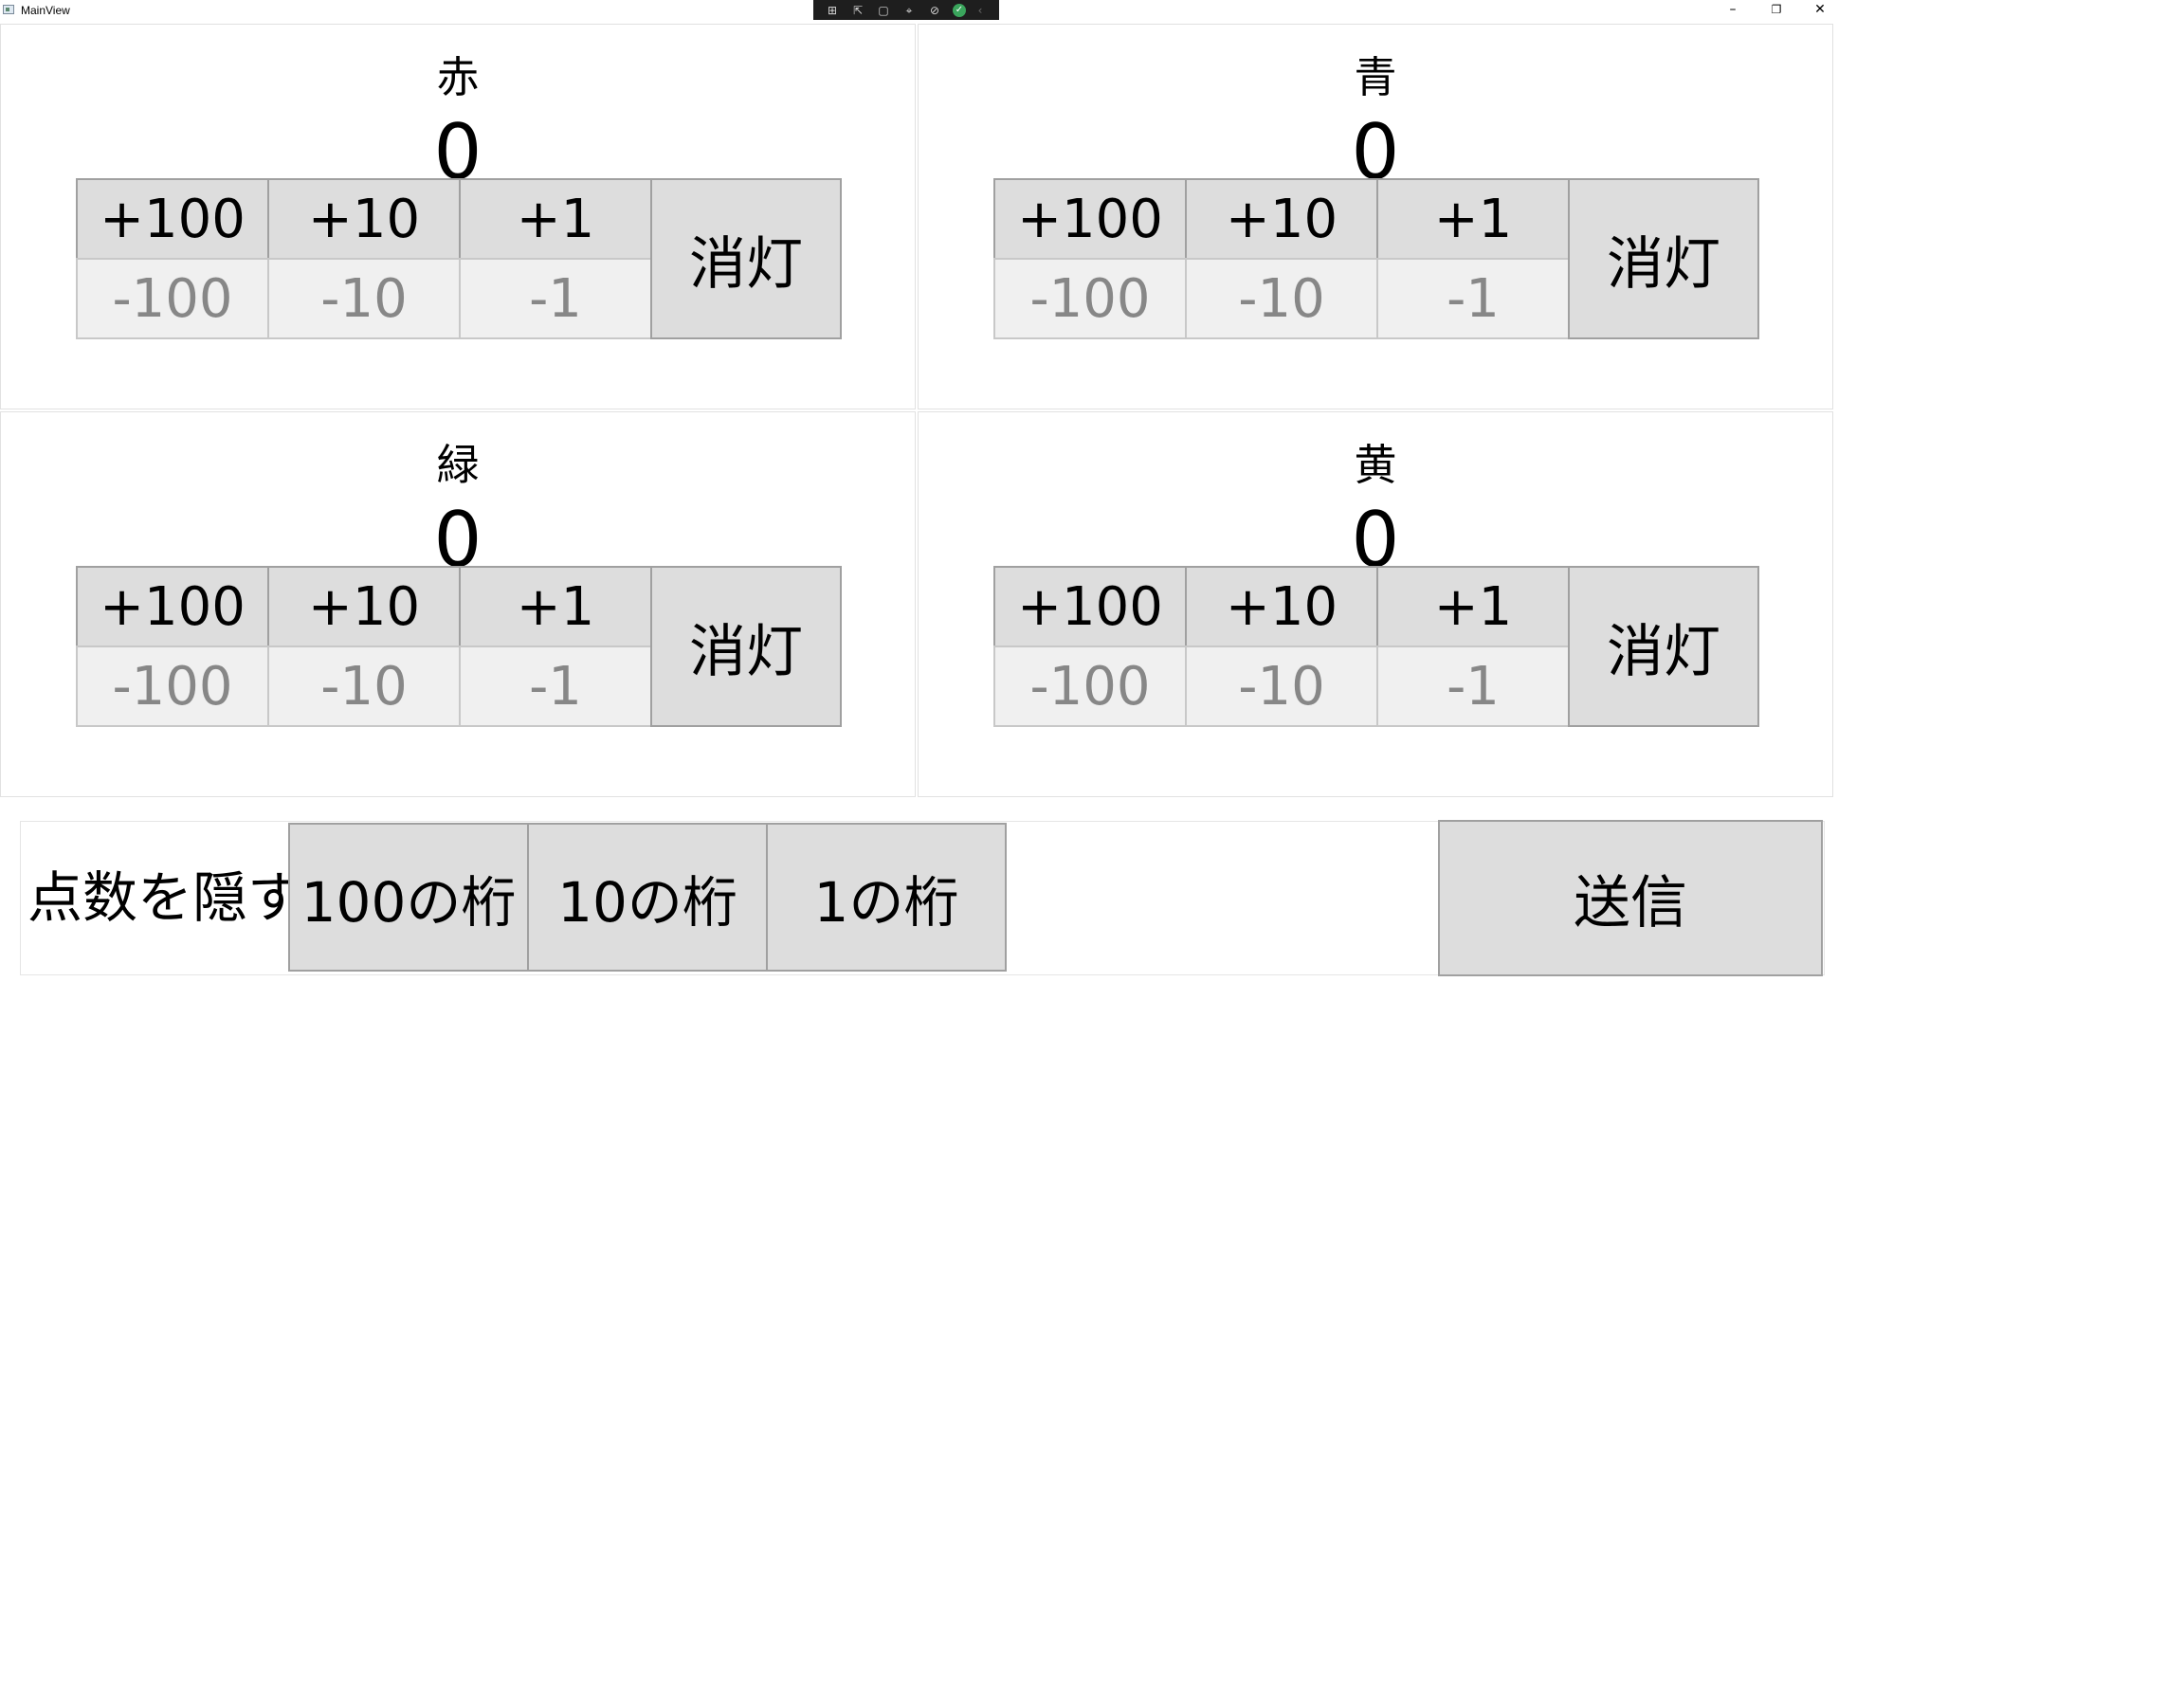 Image resolution: width=2184 pixels, height=1691 pixels. What do you see at coordinates (832, 10) in the screenshot?
I see `go-to-live-visual-tree-icon: ⊞` at bounding box center [832, 10].